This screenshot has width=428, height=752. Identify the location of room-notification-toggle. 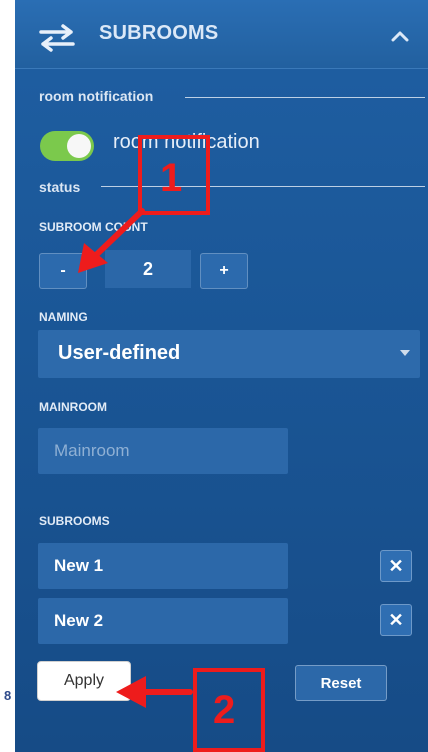
(67, 146).